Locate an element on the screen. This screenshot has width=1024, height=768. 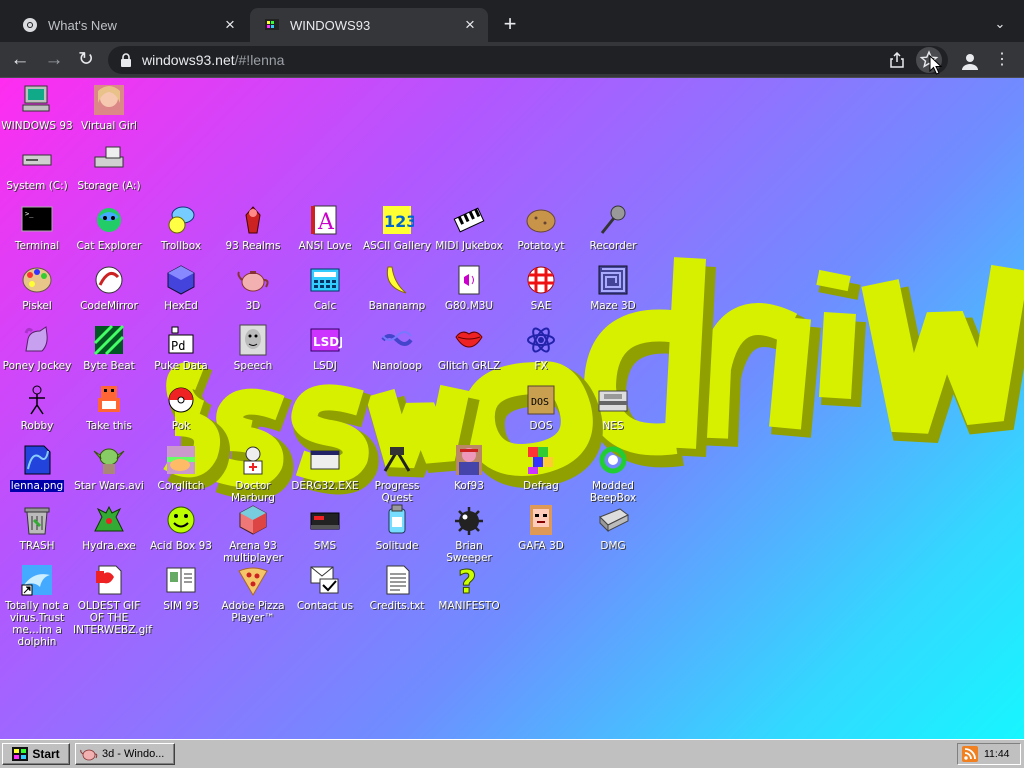
pizza-icon is located at coordinates (253, 581).